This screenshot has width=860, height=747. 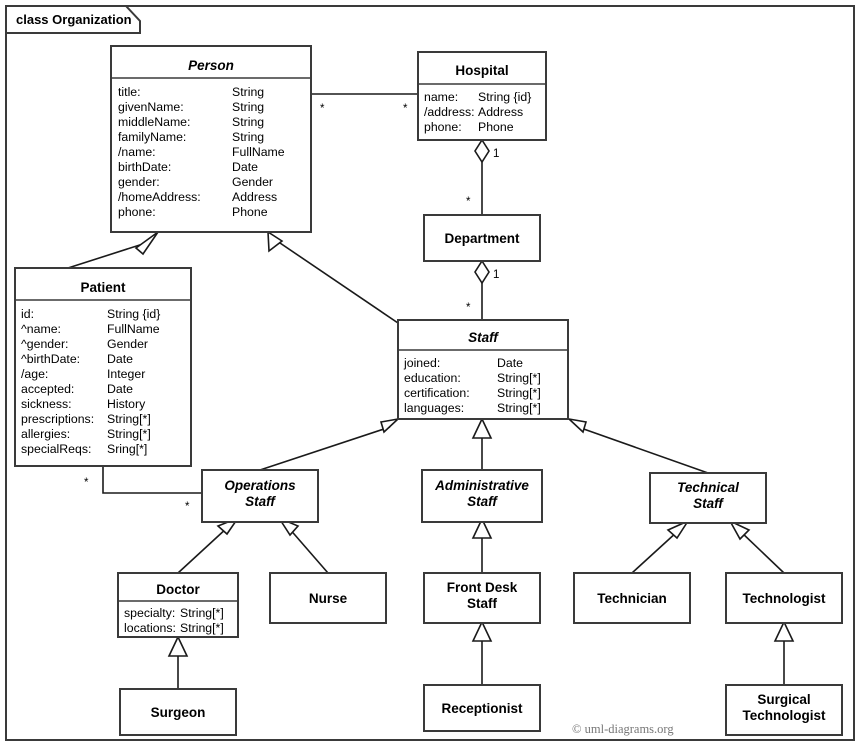 I want to click on attribute-name: joined:, so click(x=421, y=363).